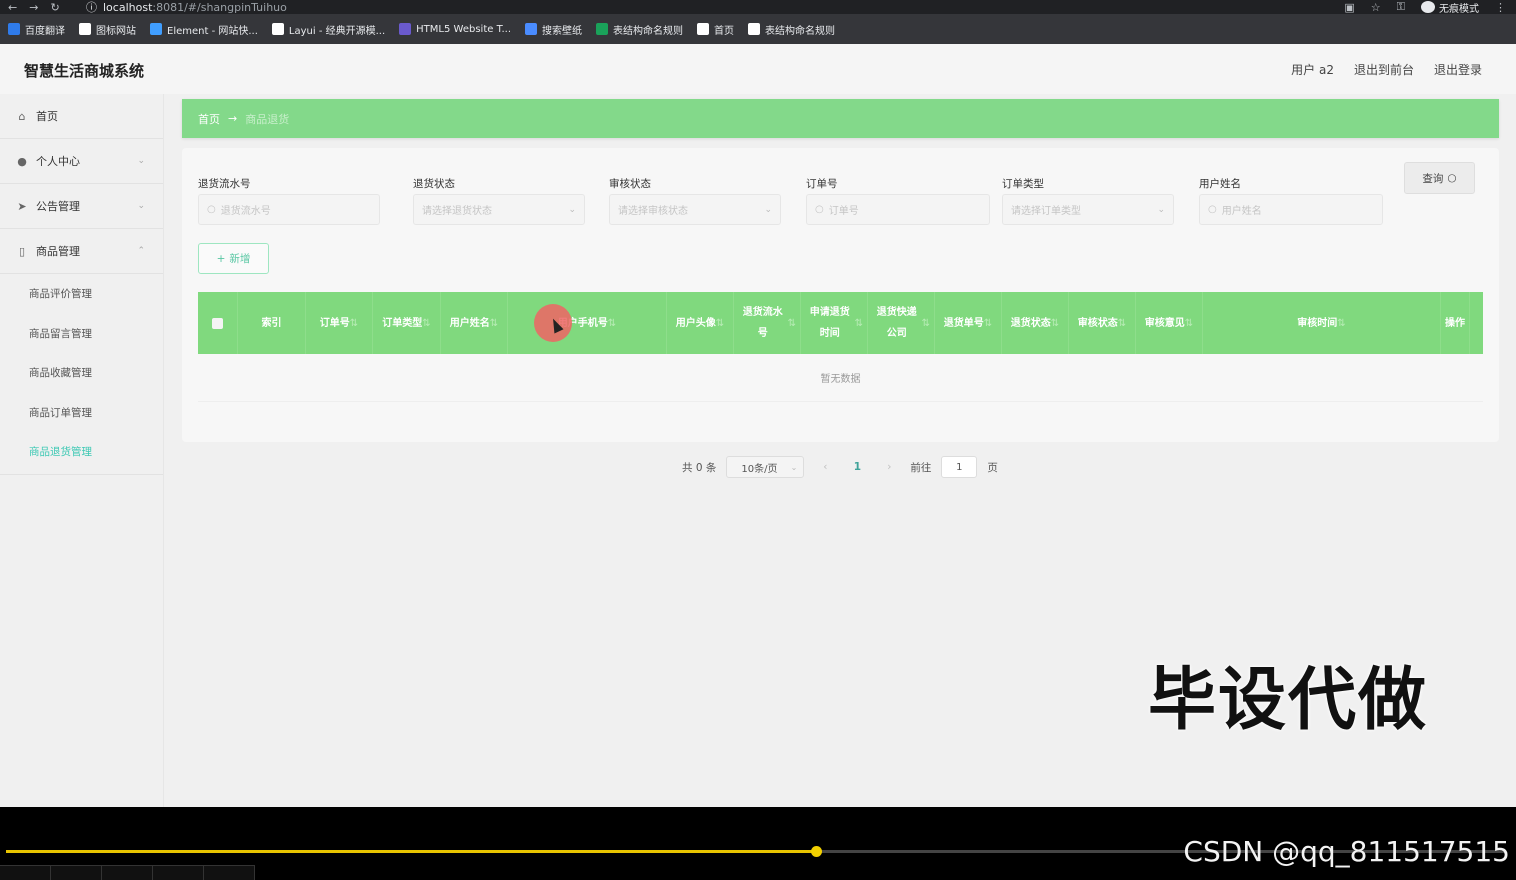 This screenshot has width=1516, height=880. Describe the element at coordinates (245, 211) in the screenshot. I see `return-no-placeholder: 退货流水号` at that location.